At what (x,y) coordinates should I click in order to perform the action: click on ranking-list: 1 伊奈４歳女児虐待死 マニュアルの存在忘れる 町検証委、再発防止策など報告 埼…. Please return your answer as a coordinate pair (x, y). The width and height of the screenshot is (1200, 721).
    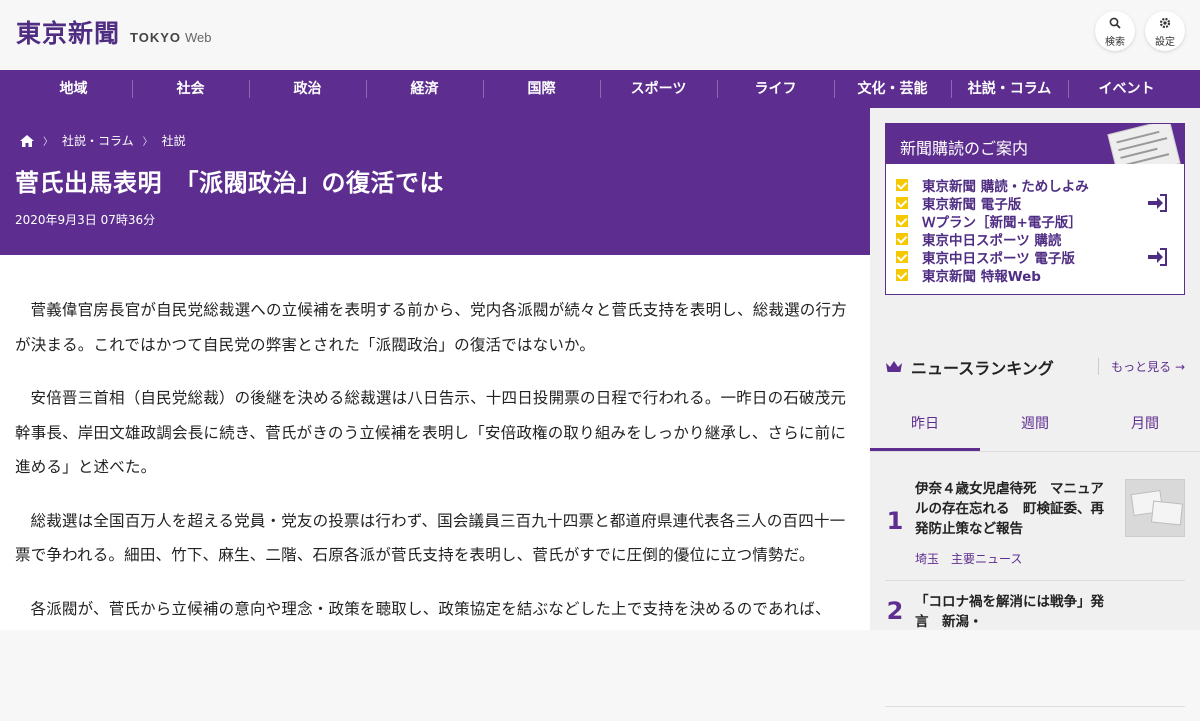
    Looking at the image, I should click on (1035, 595).